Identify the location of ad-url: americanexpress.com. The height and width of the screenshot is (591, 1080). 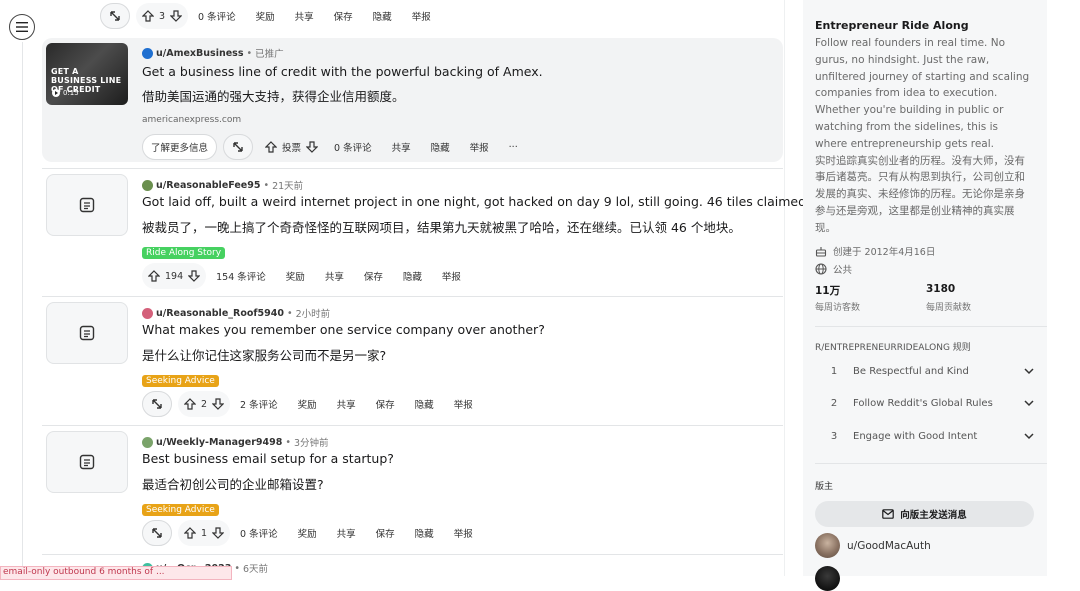
(191, 120).